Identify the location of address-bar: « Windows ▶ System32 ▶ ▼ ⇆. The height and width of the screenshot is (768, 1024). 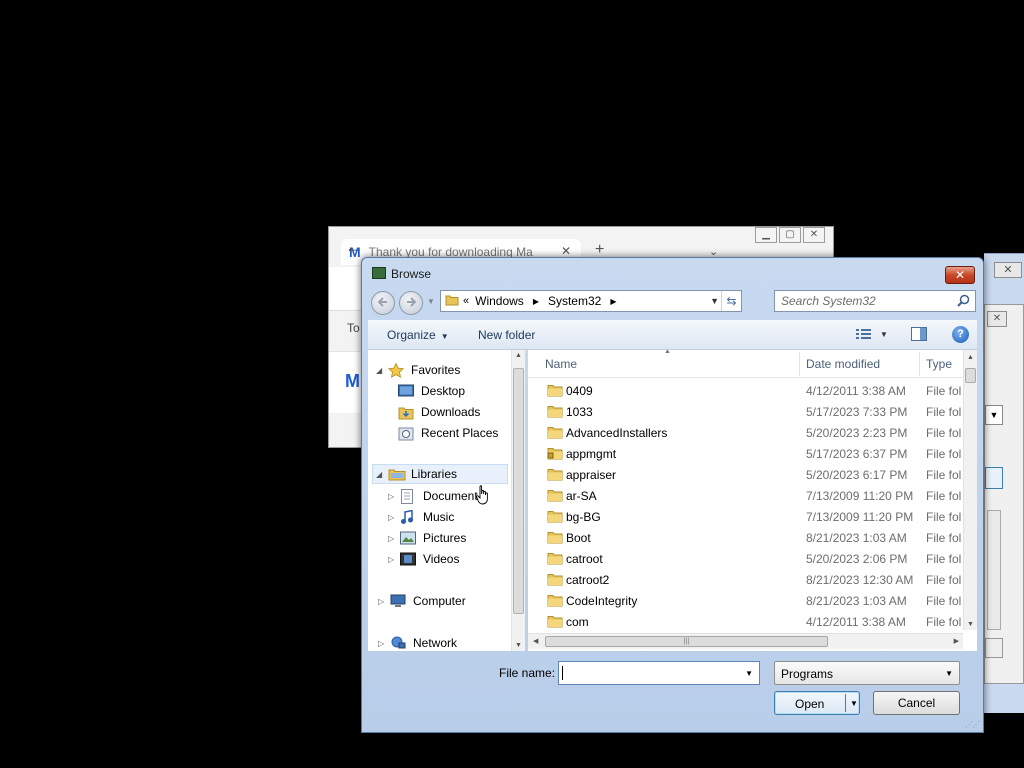
(591, 301).